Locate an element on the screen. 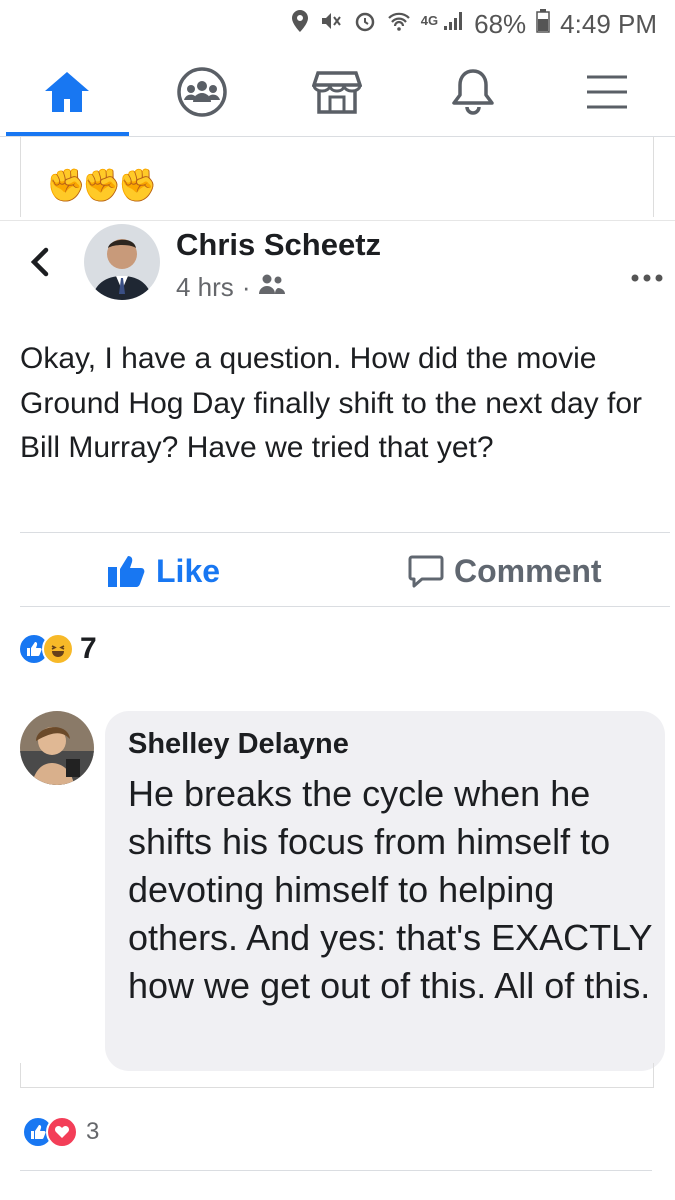 The height and width of the screenshot is (1200, 675). alarm-icon is located at coordinates (365, 24).